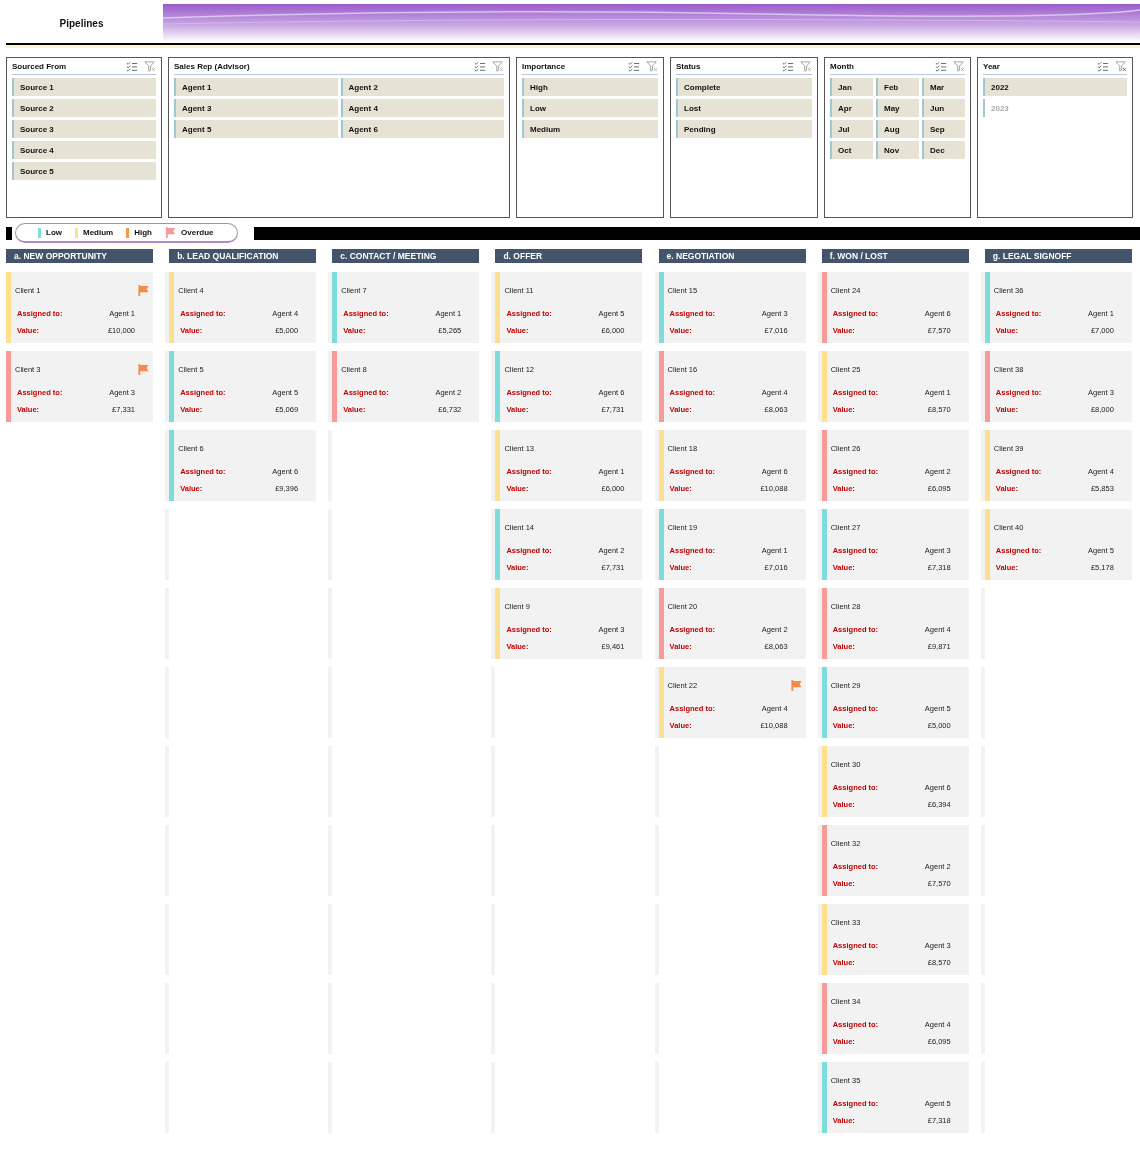 This screenshot has height=1174, width=1140. I want to click on filter-option: Agent 2, so click(422, 87).